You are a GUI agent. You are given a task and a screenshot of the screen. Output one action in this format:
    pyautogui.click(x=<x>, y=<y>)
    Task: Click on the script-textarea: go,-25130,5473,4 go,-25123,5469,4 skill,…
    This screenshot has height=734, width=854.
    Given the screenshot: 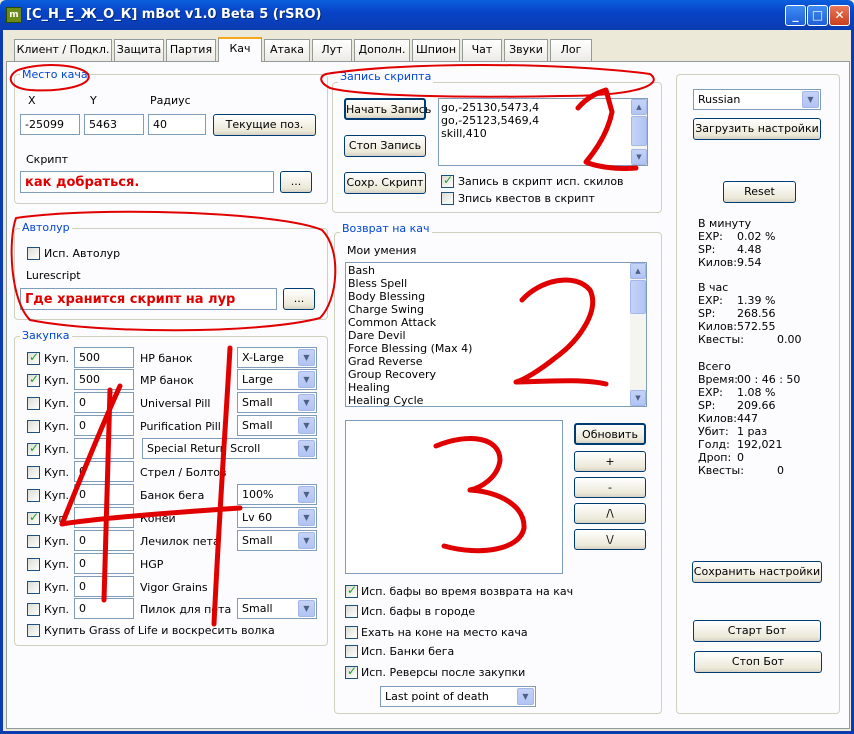 What is the action you would take?
    pyautogui.click(x=543, y=132)
    